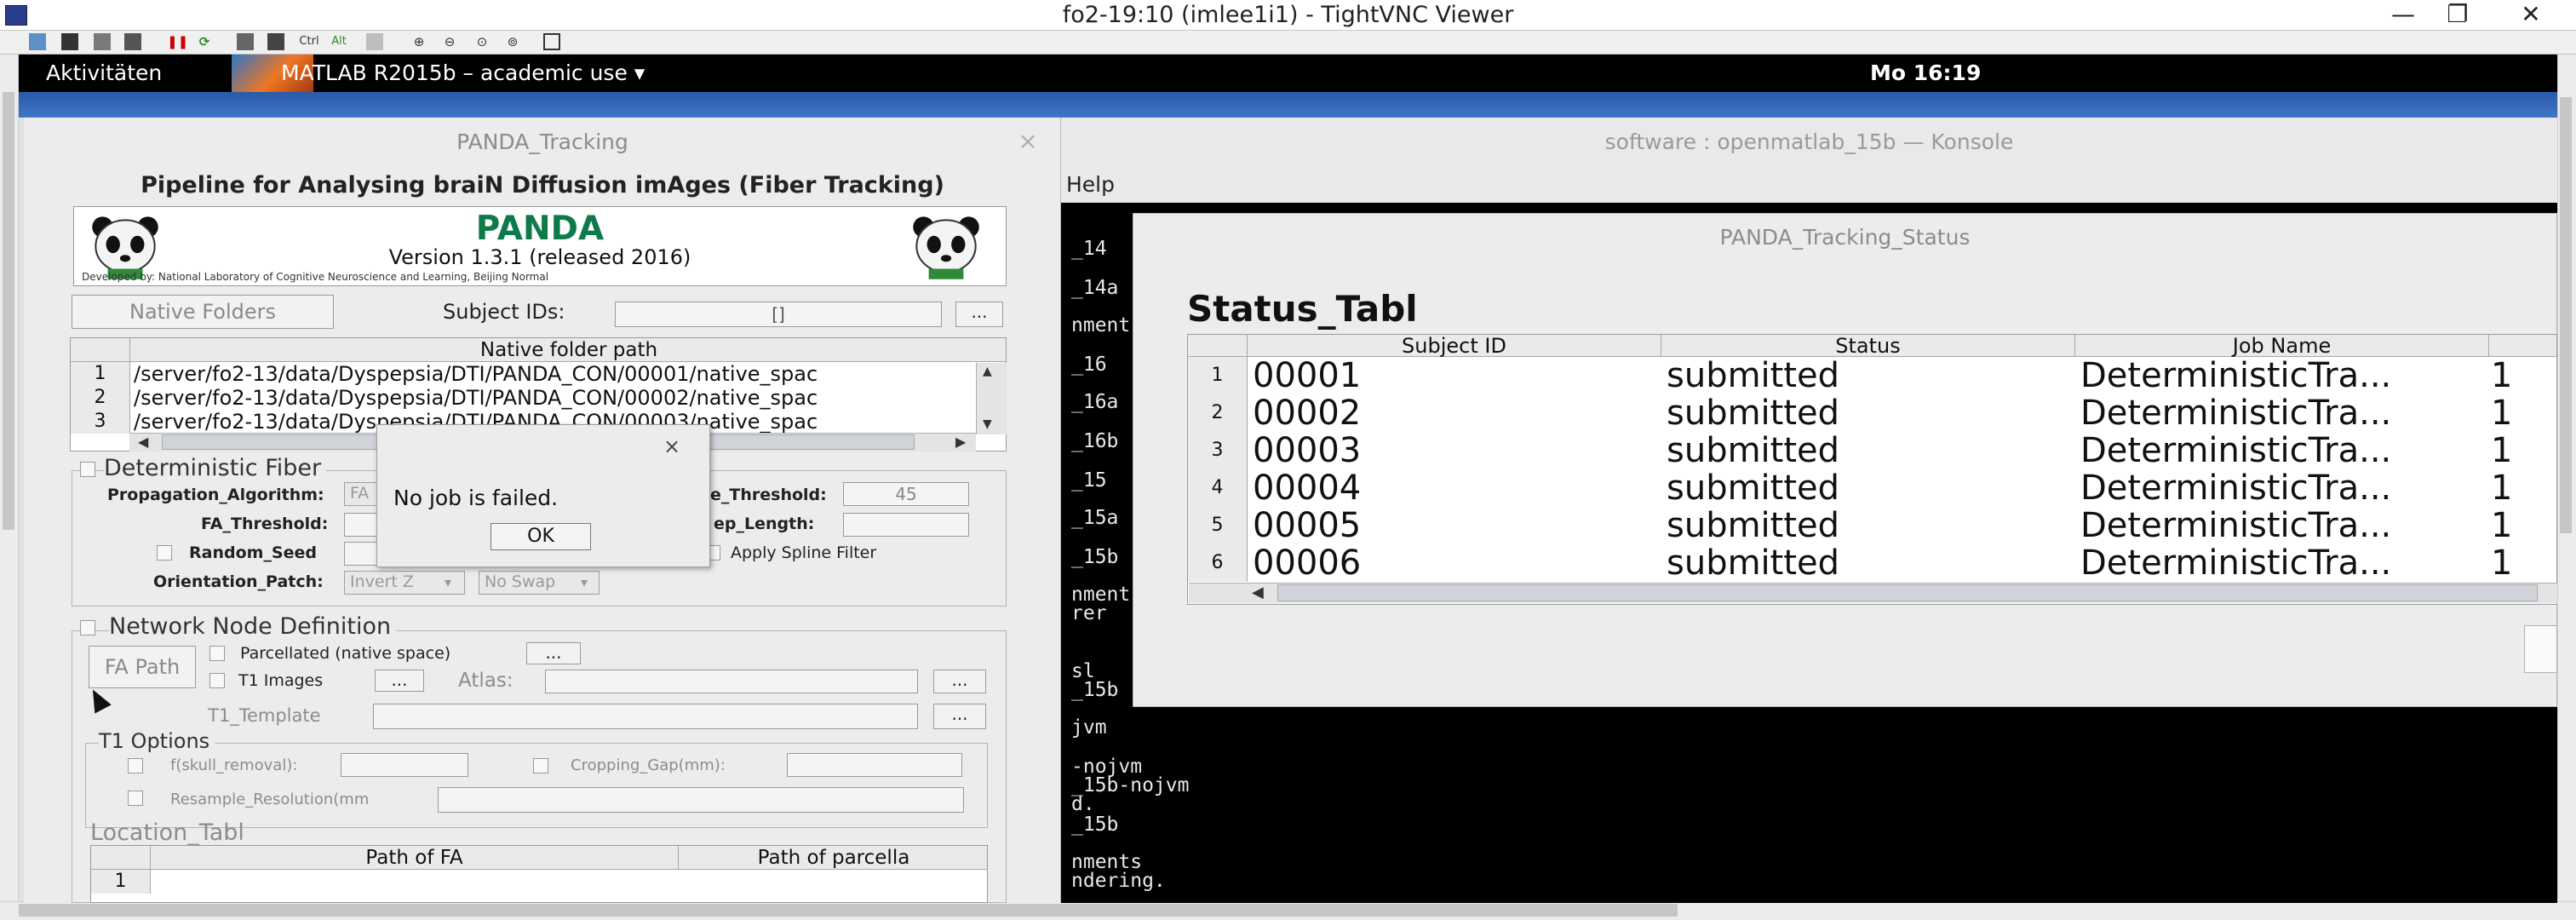 This screenshot has width=2576, height=920. Describe the element at coordinates (2566, 315) in the screenshot. I see `scrollbar-thumb-right` at that location.